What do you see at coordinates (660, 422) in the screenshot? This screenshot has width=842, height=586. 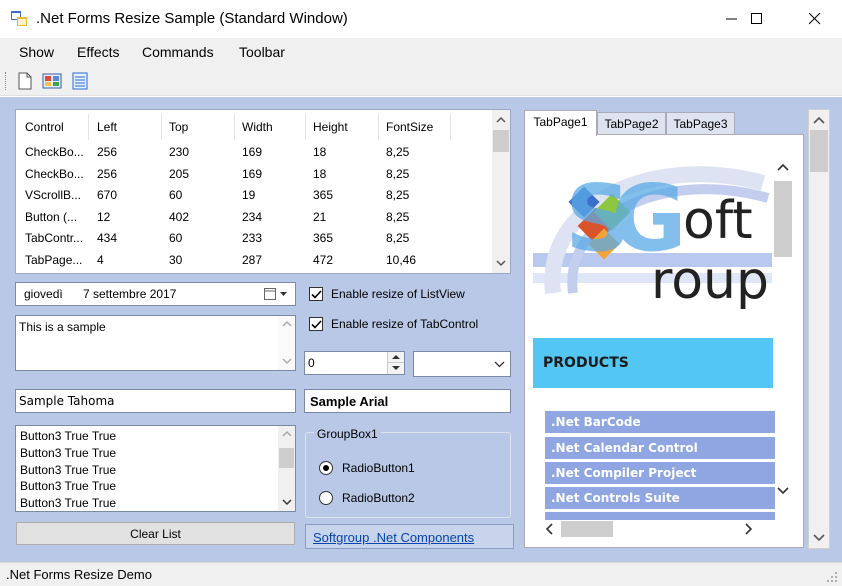 I see `product-barcode: .Net BarCode` at bounding box center [660, 422].